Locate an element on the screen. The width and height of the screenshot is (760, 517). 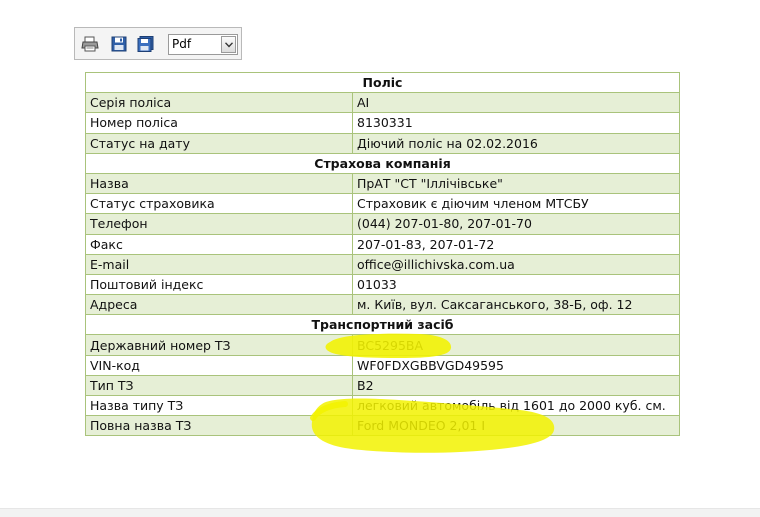
export-format-value: Pdf is located at coordinates (182, 44).